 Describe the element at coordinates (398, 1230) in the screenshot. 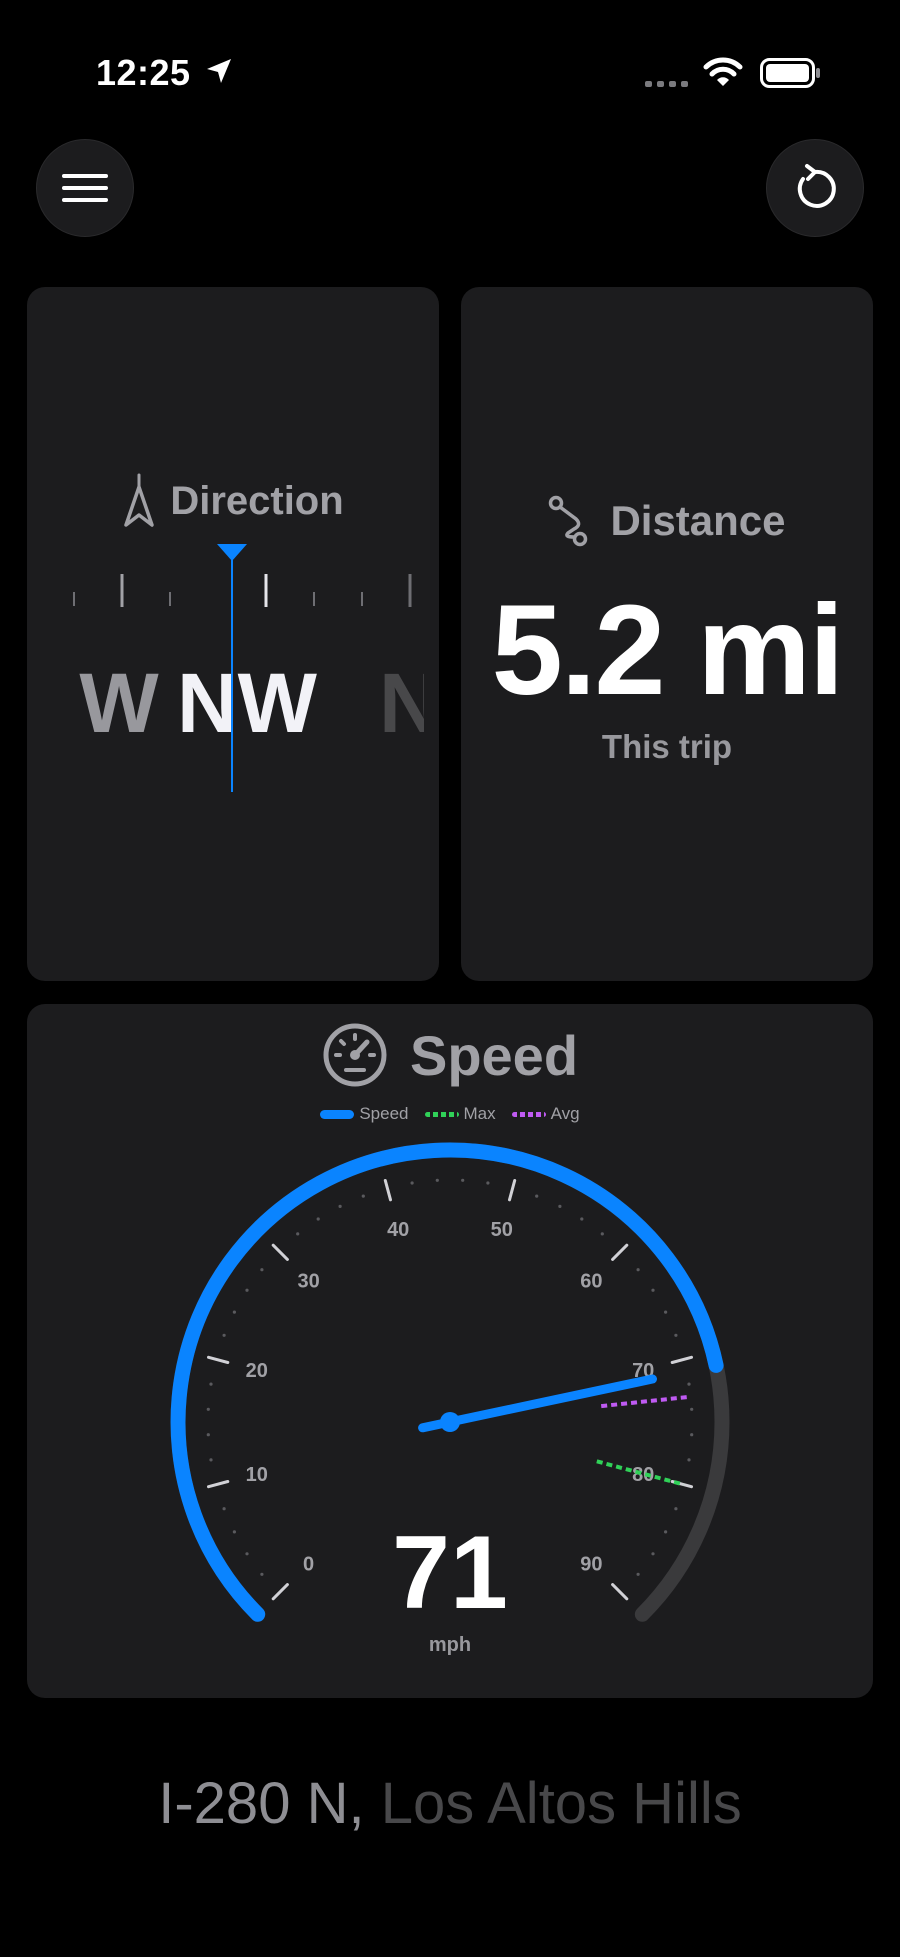

I see `gauge-tick-label: 40` at that location.